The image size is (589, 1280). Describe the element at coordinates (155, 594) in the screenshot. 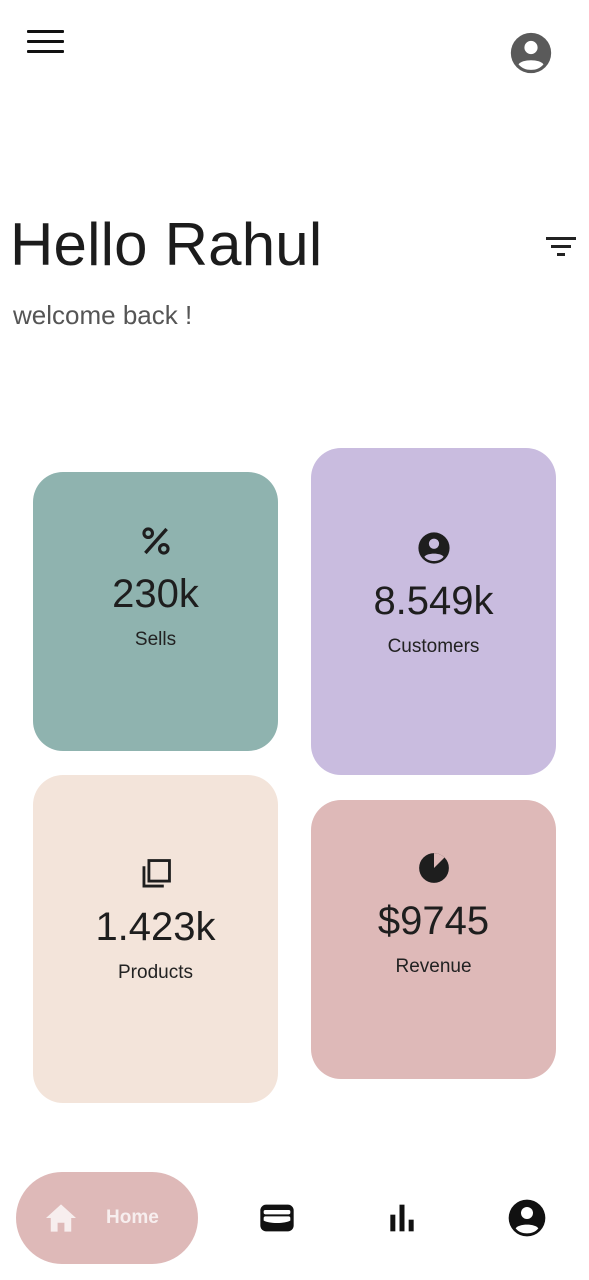

I see `stat-value: 230k` at that location.